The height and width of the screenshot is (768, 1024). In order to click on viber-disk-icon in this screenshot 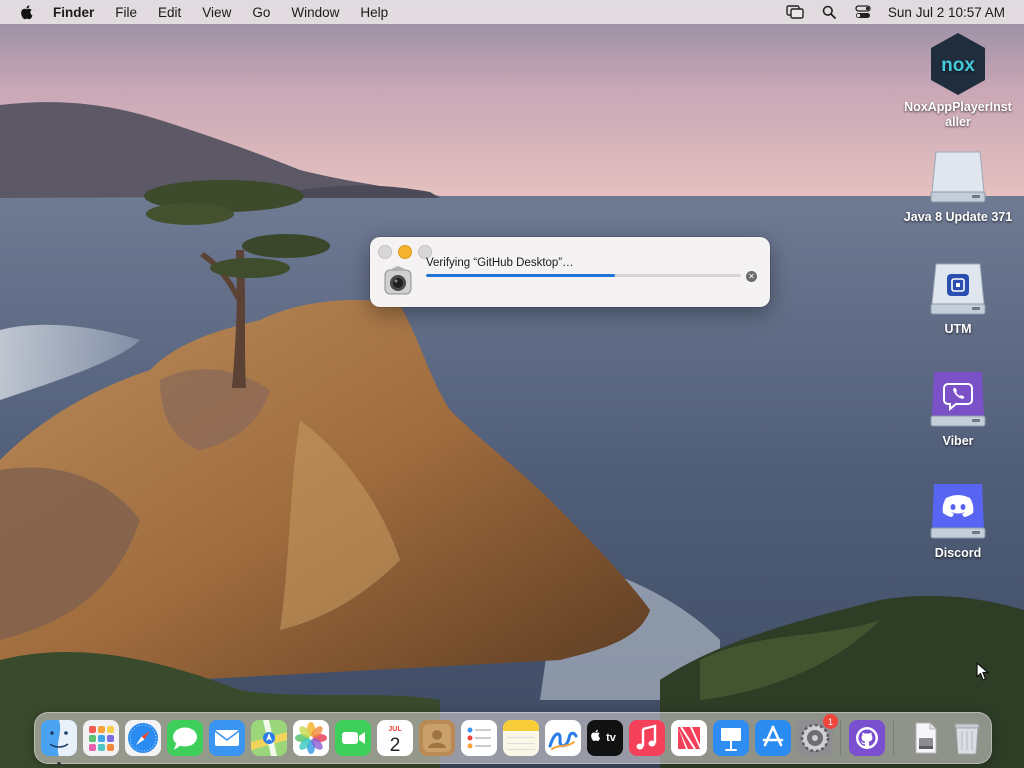, I will do `click(958, 399)`.